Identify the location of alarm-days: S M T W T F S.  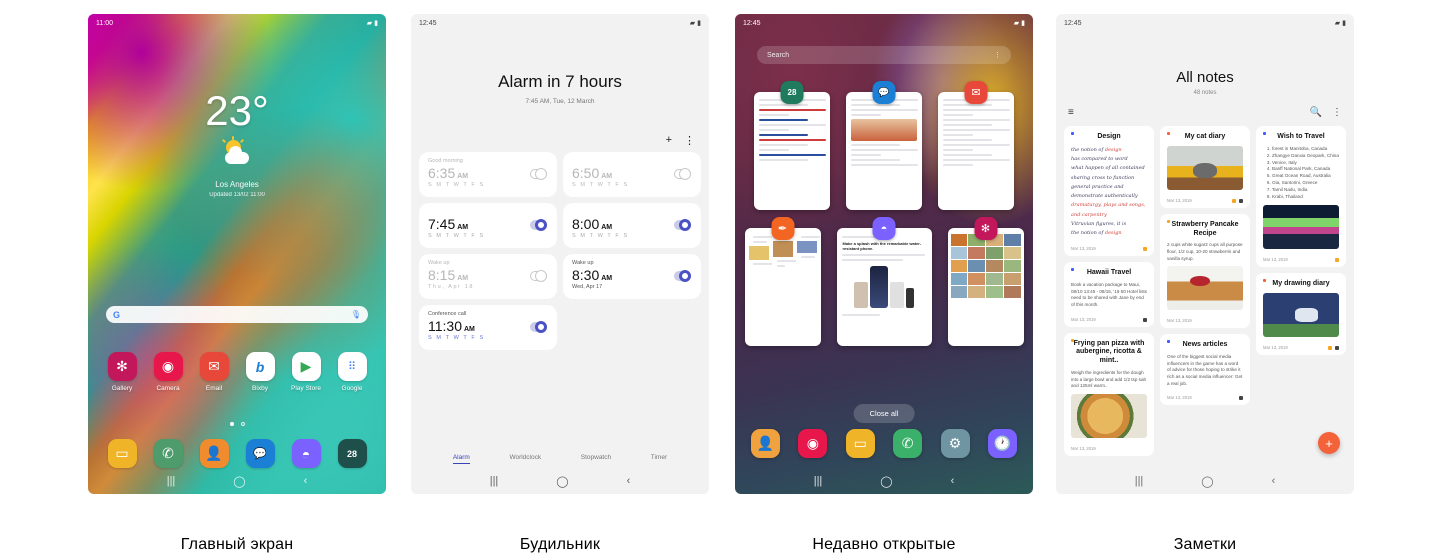
(600, 185).